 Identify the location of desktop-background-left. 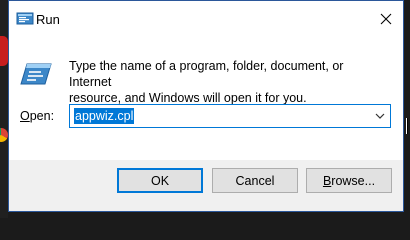
(4, 109).